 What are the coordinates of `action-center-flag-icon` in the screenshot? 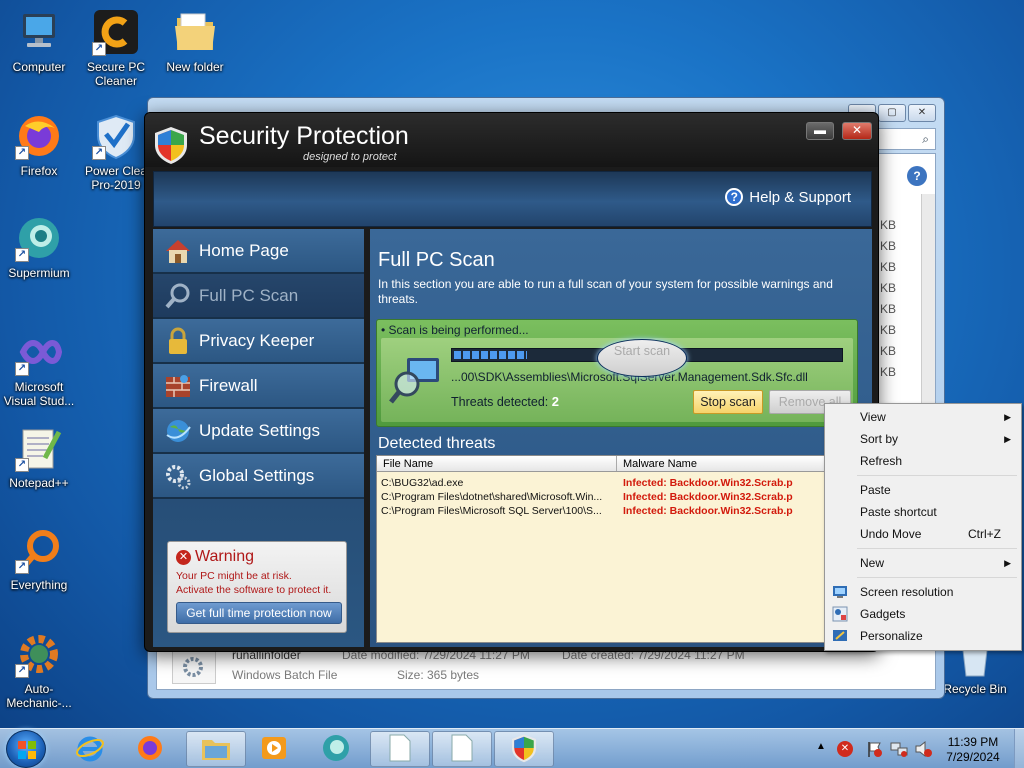 It's located at (875, 750).